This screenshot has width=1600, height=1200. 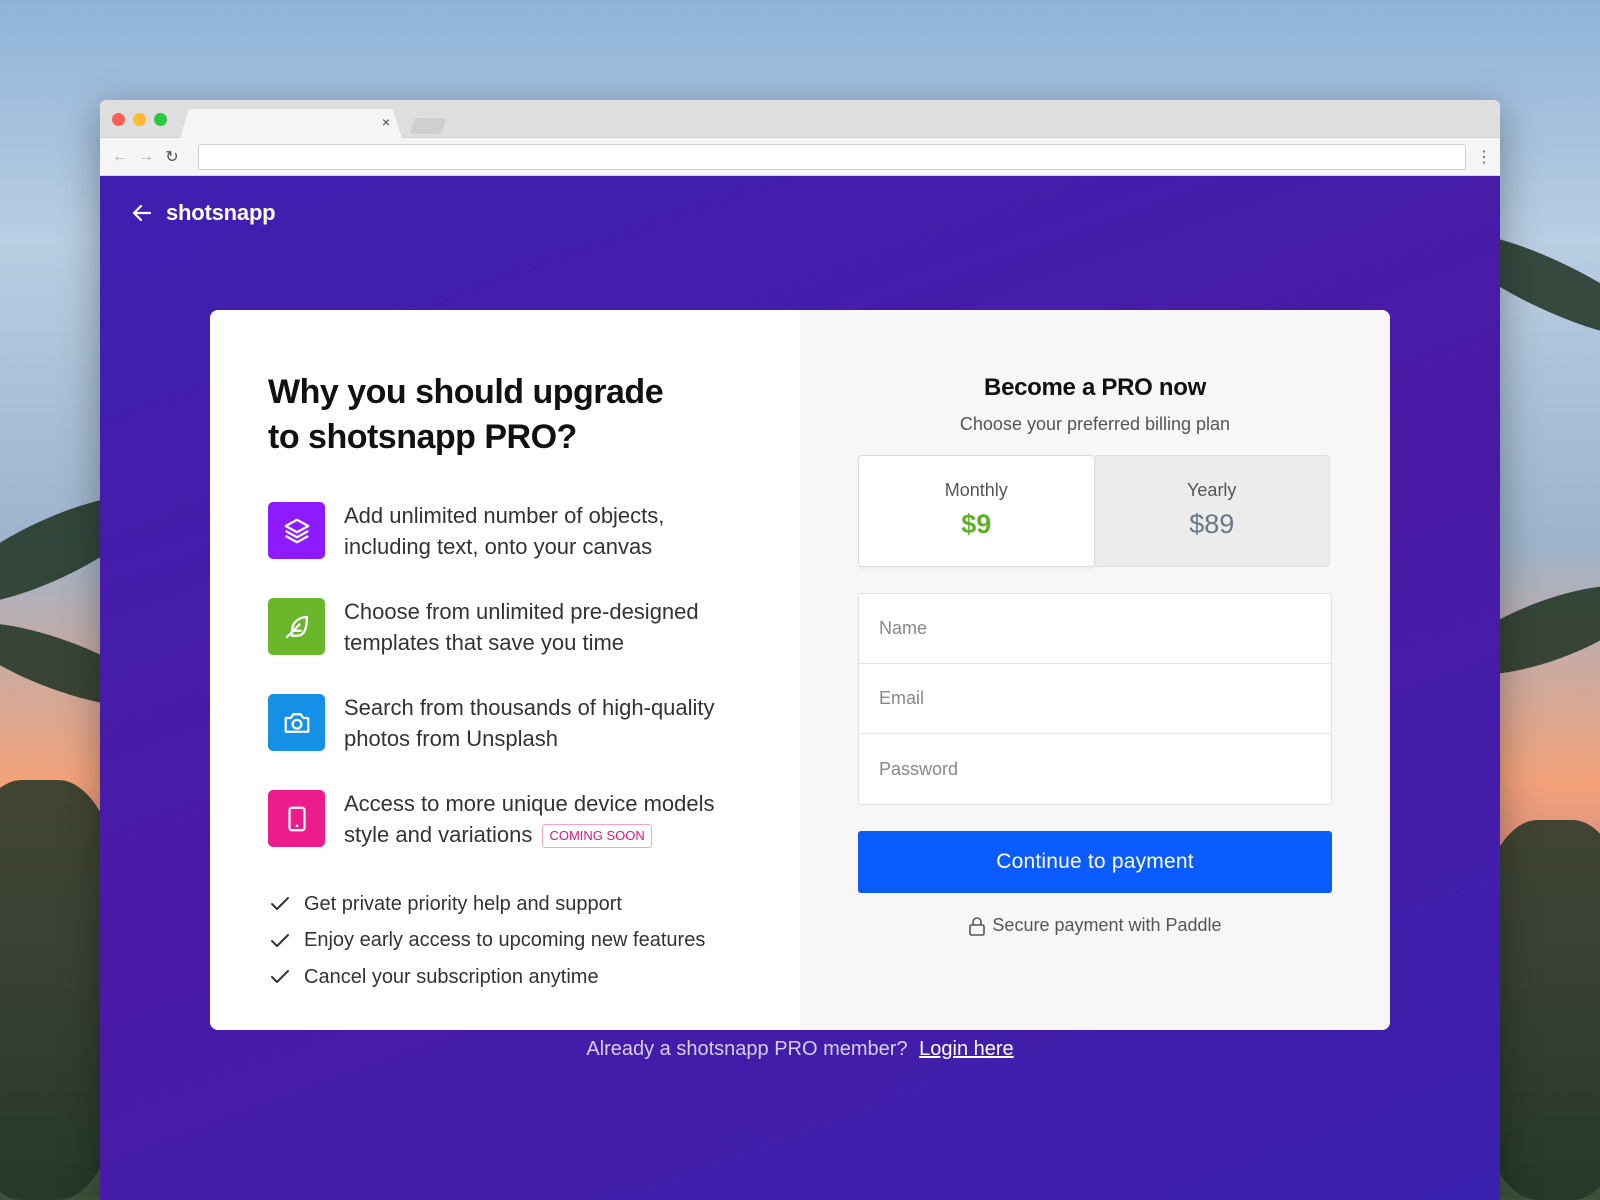 What do you see at coordinates (1095, 387) in the screenshot?
I see `checkout-title: Become a PRO now` at bounding box center [1095, 387].